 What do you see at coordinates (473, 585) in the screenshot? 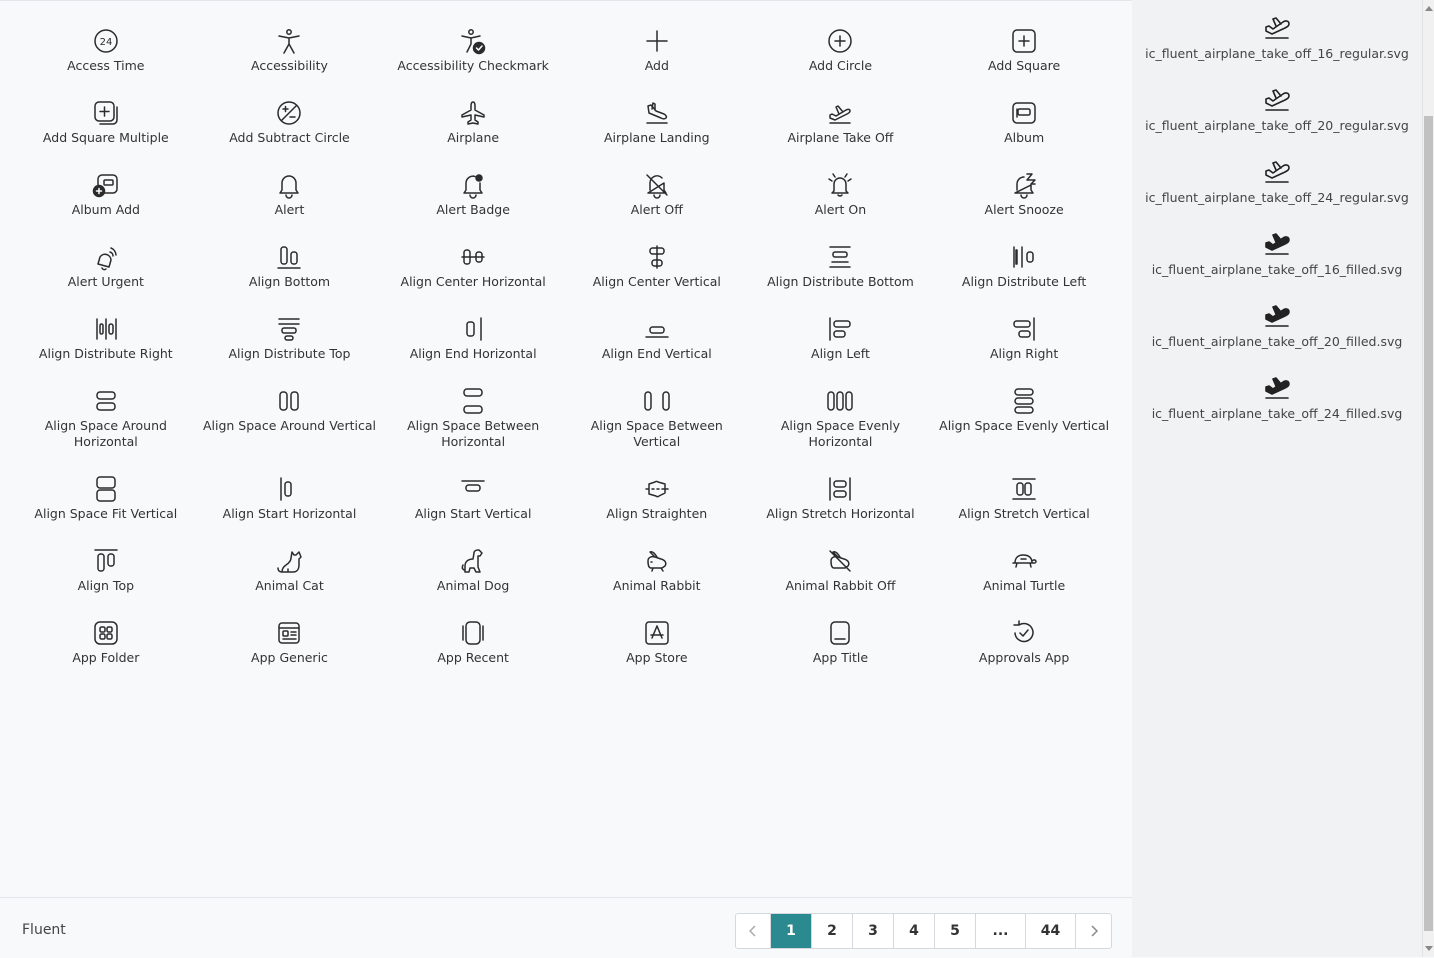
I see `icon-label: Animal Dog` at bounding box center [473, 585].